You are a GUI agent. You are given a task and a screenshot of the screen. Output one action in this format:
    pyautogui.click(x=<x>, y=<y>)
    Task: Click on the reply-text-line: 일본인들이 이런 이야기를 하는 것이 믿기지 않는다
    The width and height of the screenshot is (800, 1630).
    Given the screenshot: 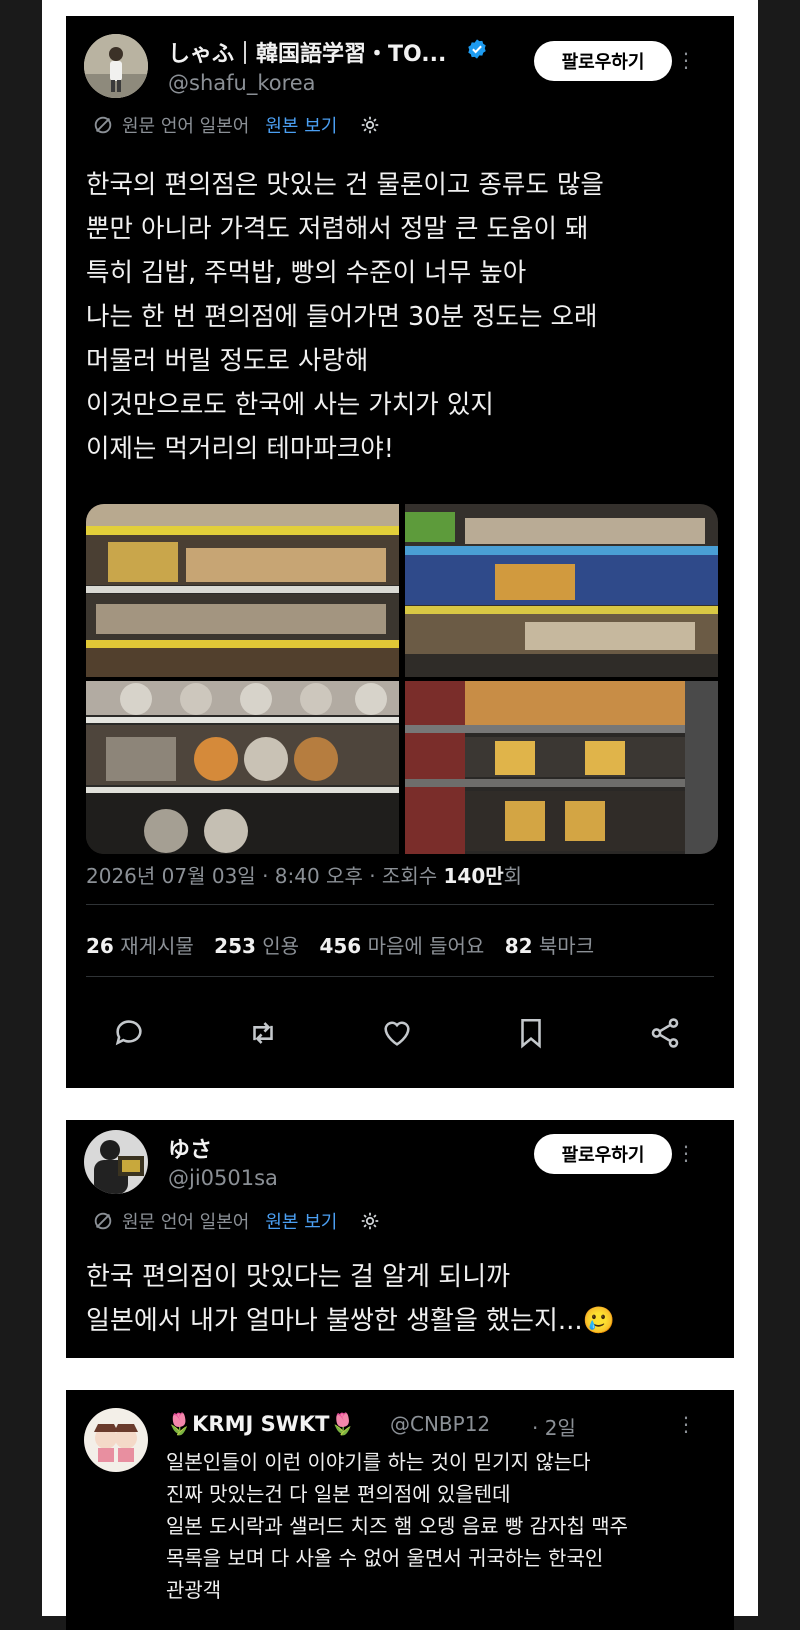 What is the action you would take?
    pyautogui.click(x=378, y=1462)
    